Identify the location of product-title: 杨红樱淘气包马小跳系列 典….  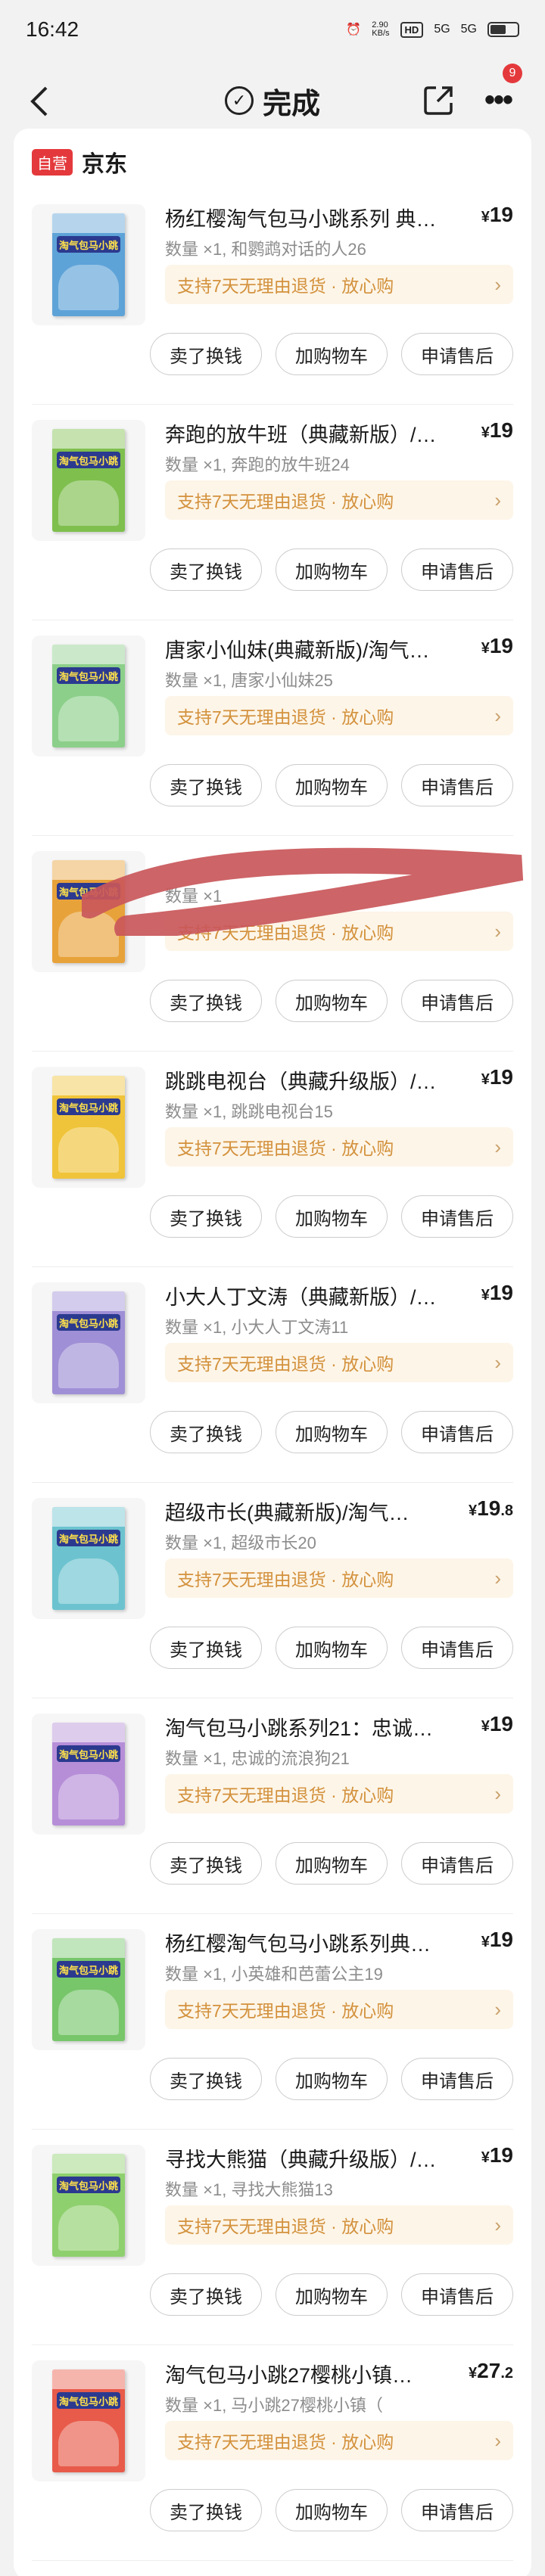
(305, 217).